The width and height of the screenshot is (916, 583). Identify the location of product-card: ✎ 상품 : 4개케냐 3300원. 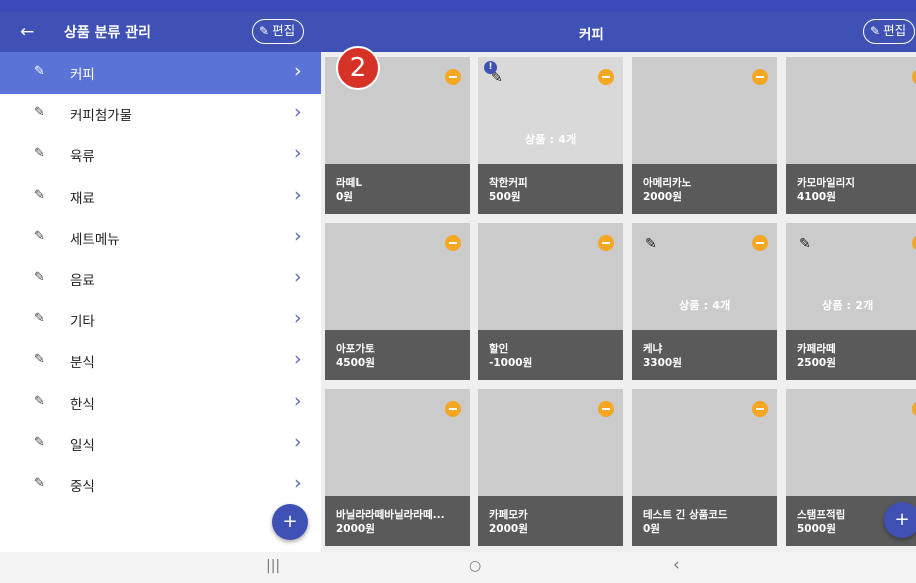
(704, 301).